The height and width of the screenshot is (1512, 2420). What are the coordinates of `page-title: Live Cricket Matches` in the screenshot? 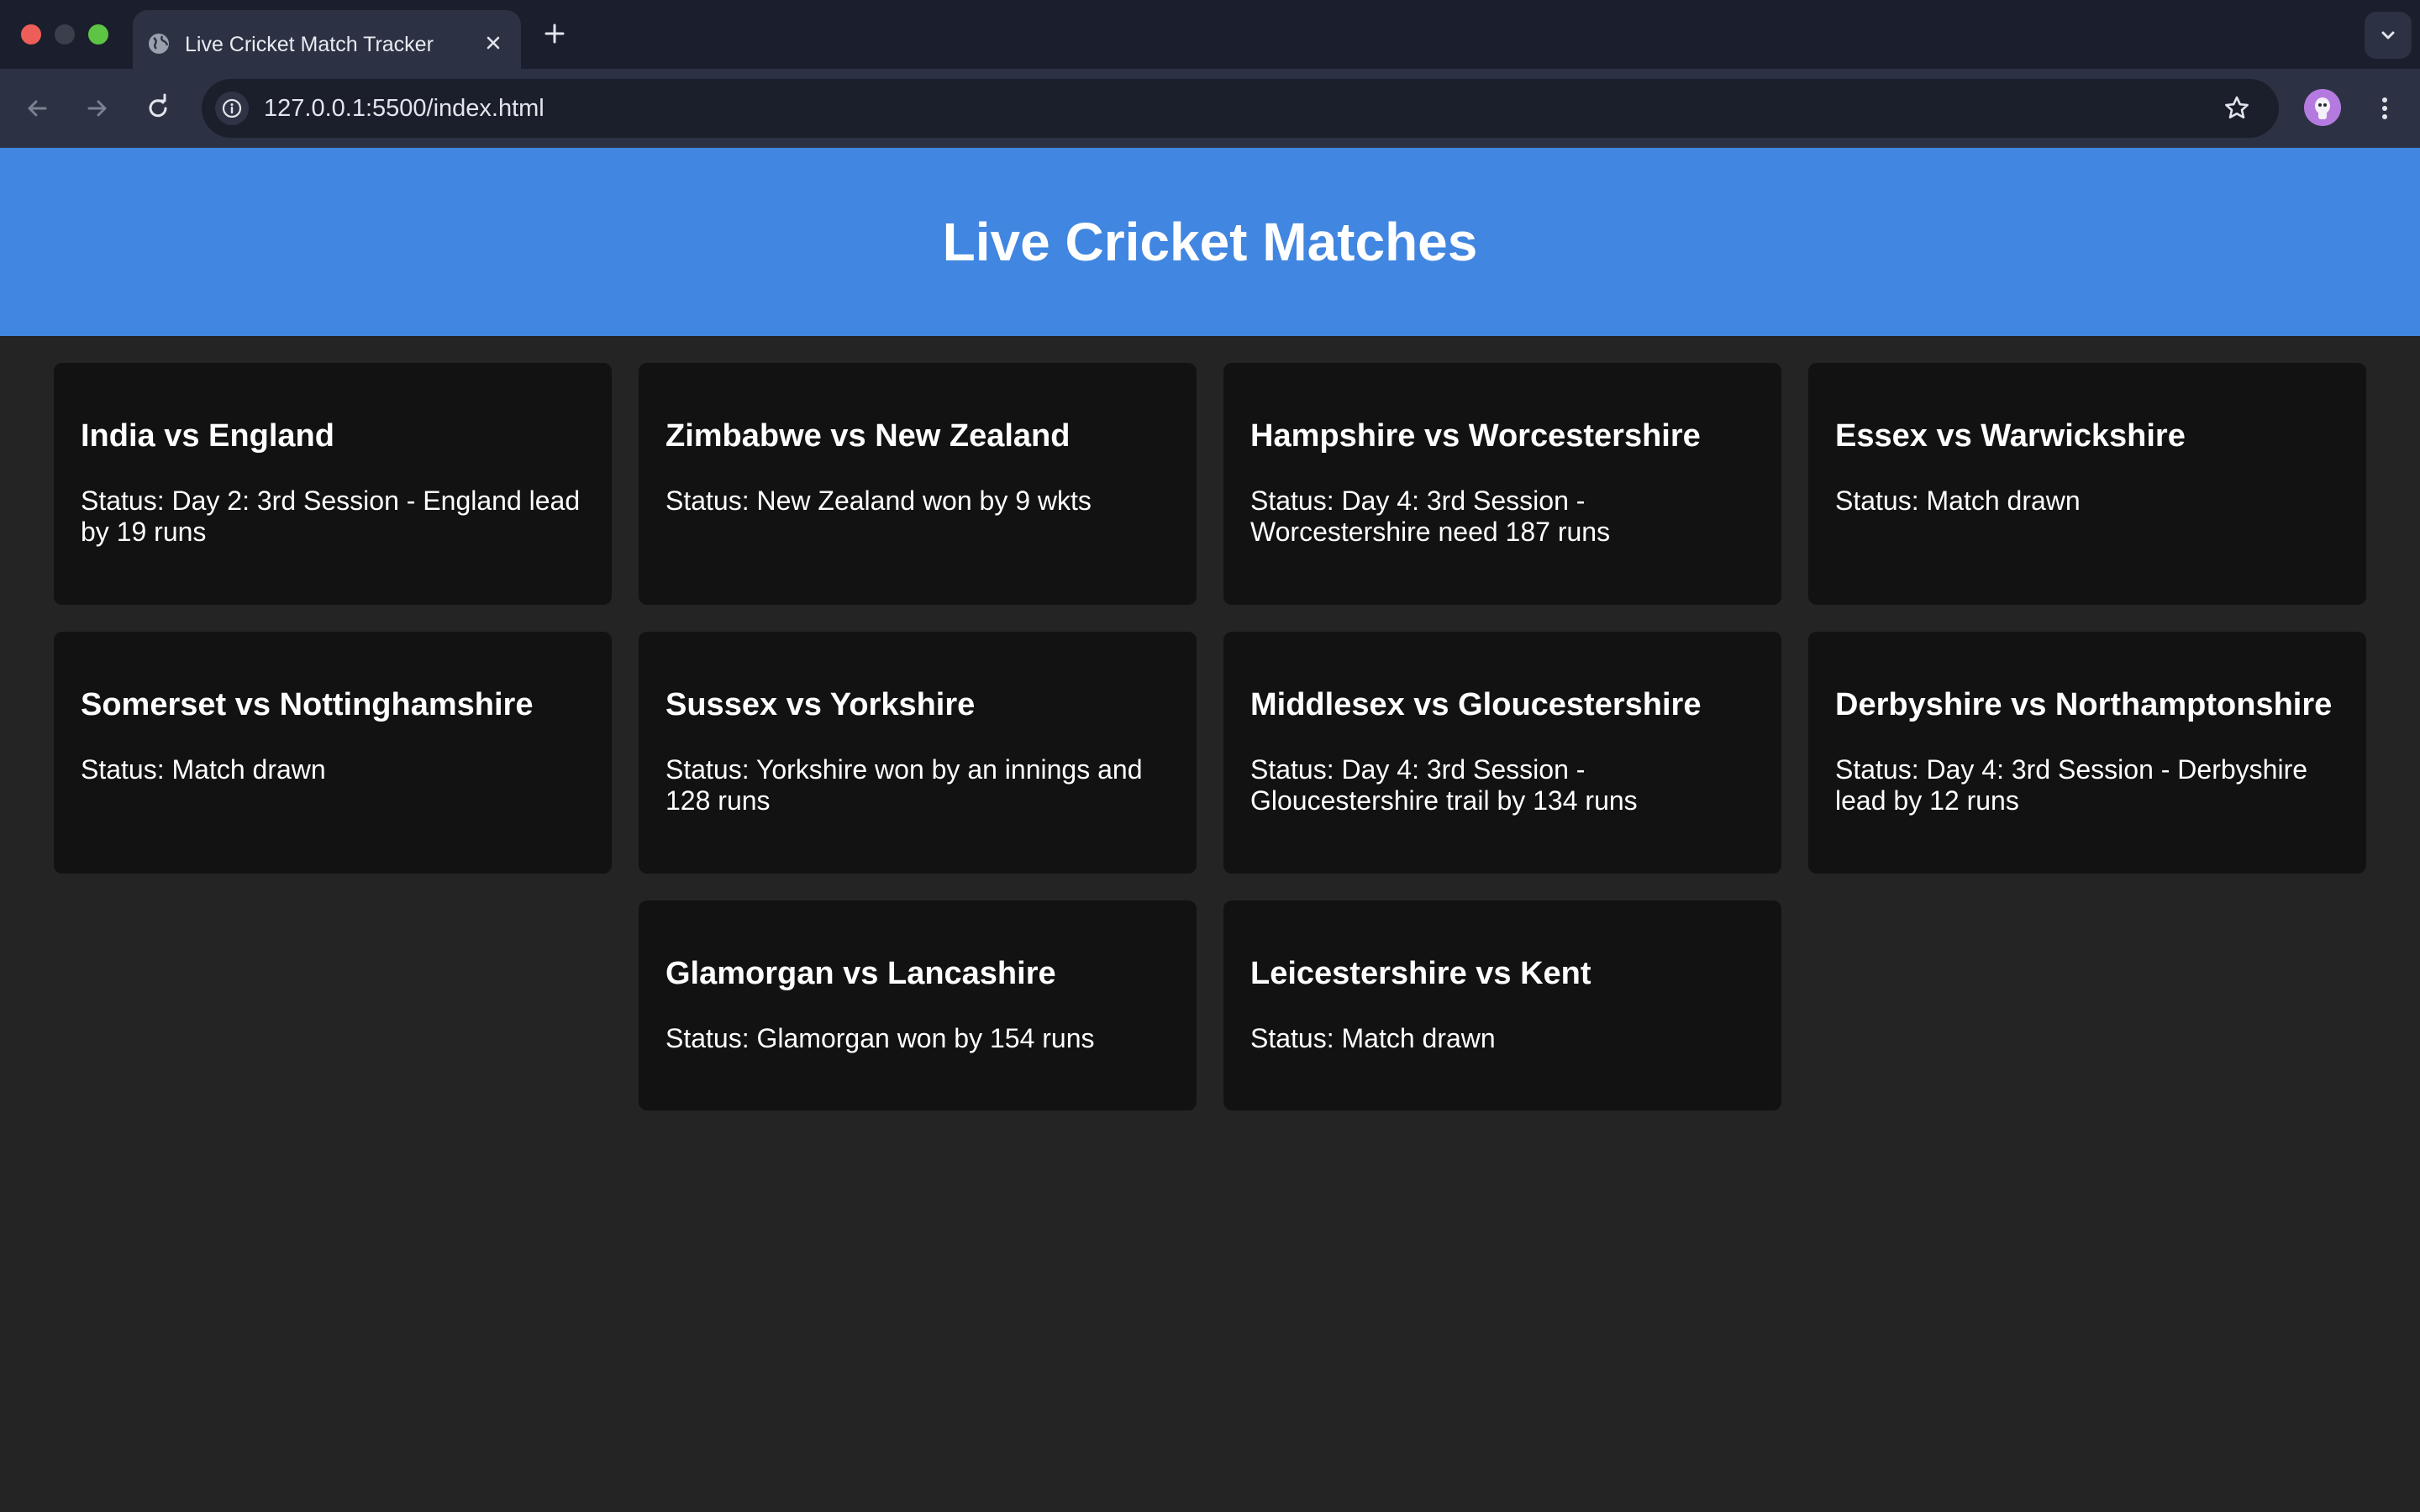 It's located at (1210, 242).